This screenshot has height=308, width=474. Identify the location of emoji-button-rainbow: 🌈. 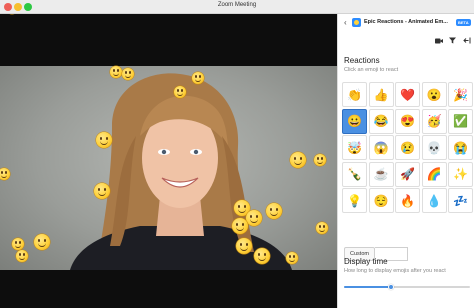
(434, 174).